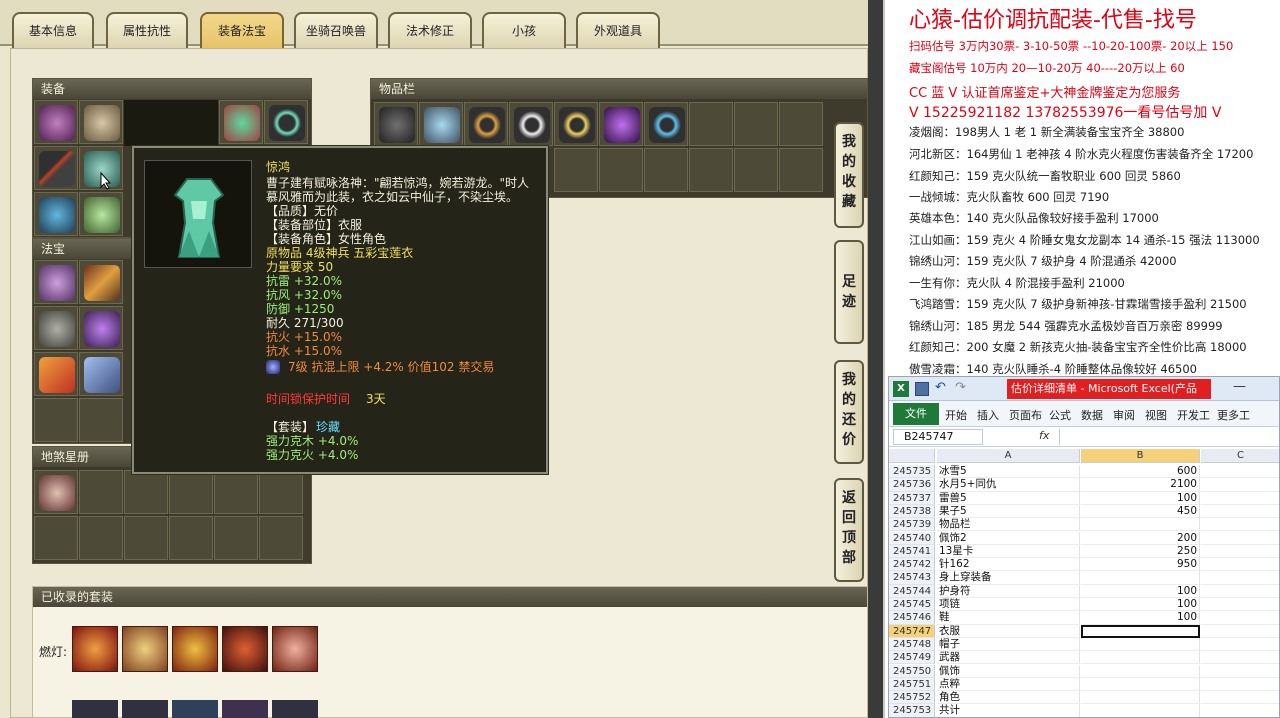  I want to click on cell-a: 佩饰2, so click(1008, 538).